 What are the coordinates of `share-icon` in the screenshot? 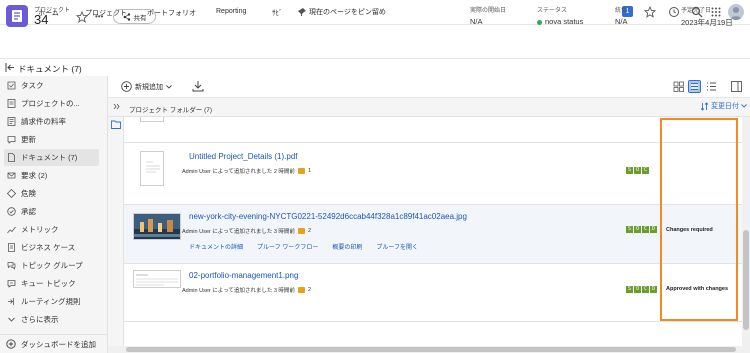 It's located at (126, 16).